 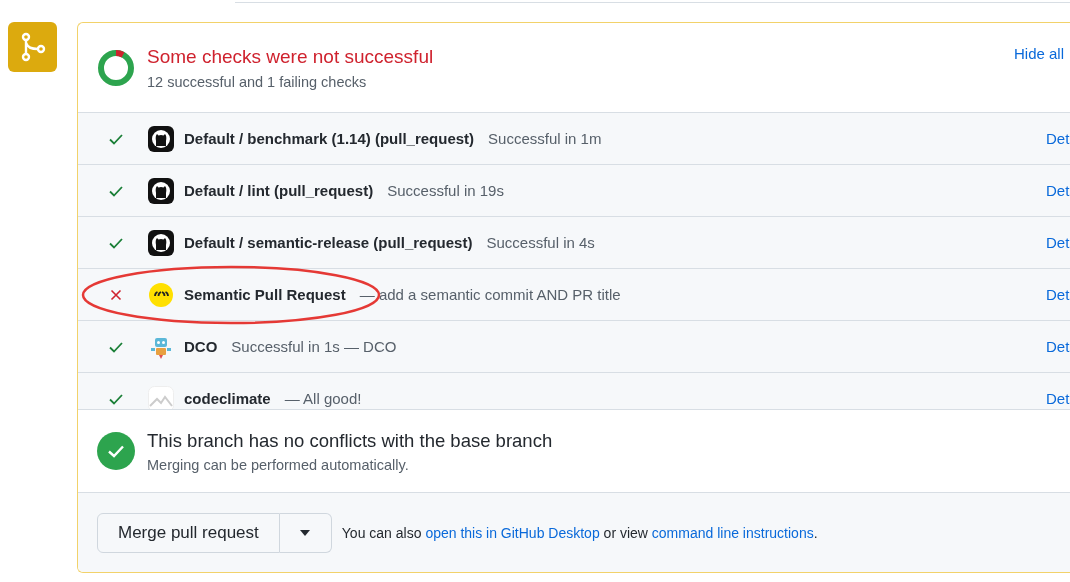 I want to click on checks-summary: 12 successful and 1 failing checks, so click(x=257, y=81).